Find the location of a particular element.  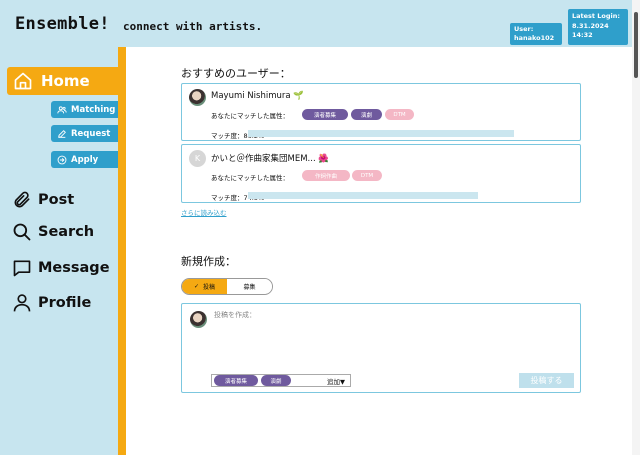

toggle-recruit-label: 募集 is located at coordinates (249, 287).